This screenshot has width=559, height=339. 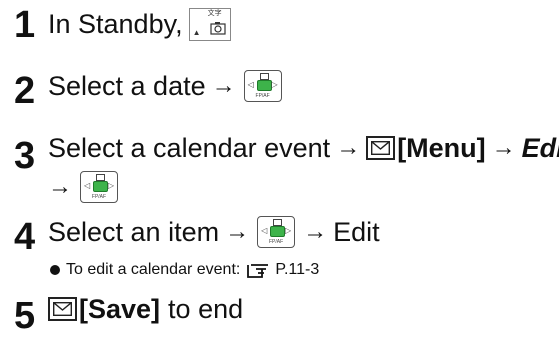 I want to click on step-5-after: to end, so click(x=206, y=308).